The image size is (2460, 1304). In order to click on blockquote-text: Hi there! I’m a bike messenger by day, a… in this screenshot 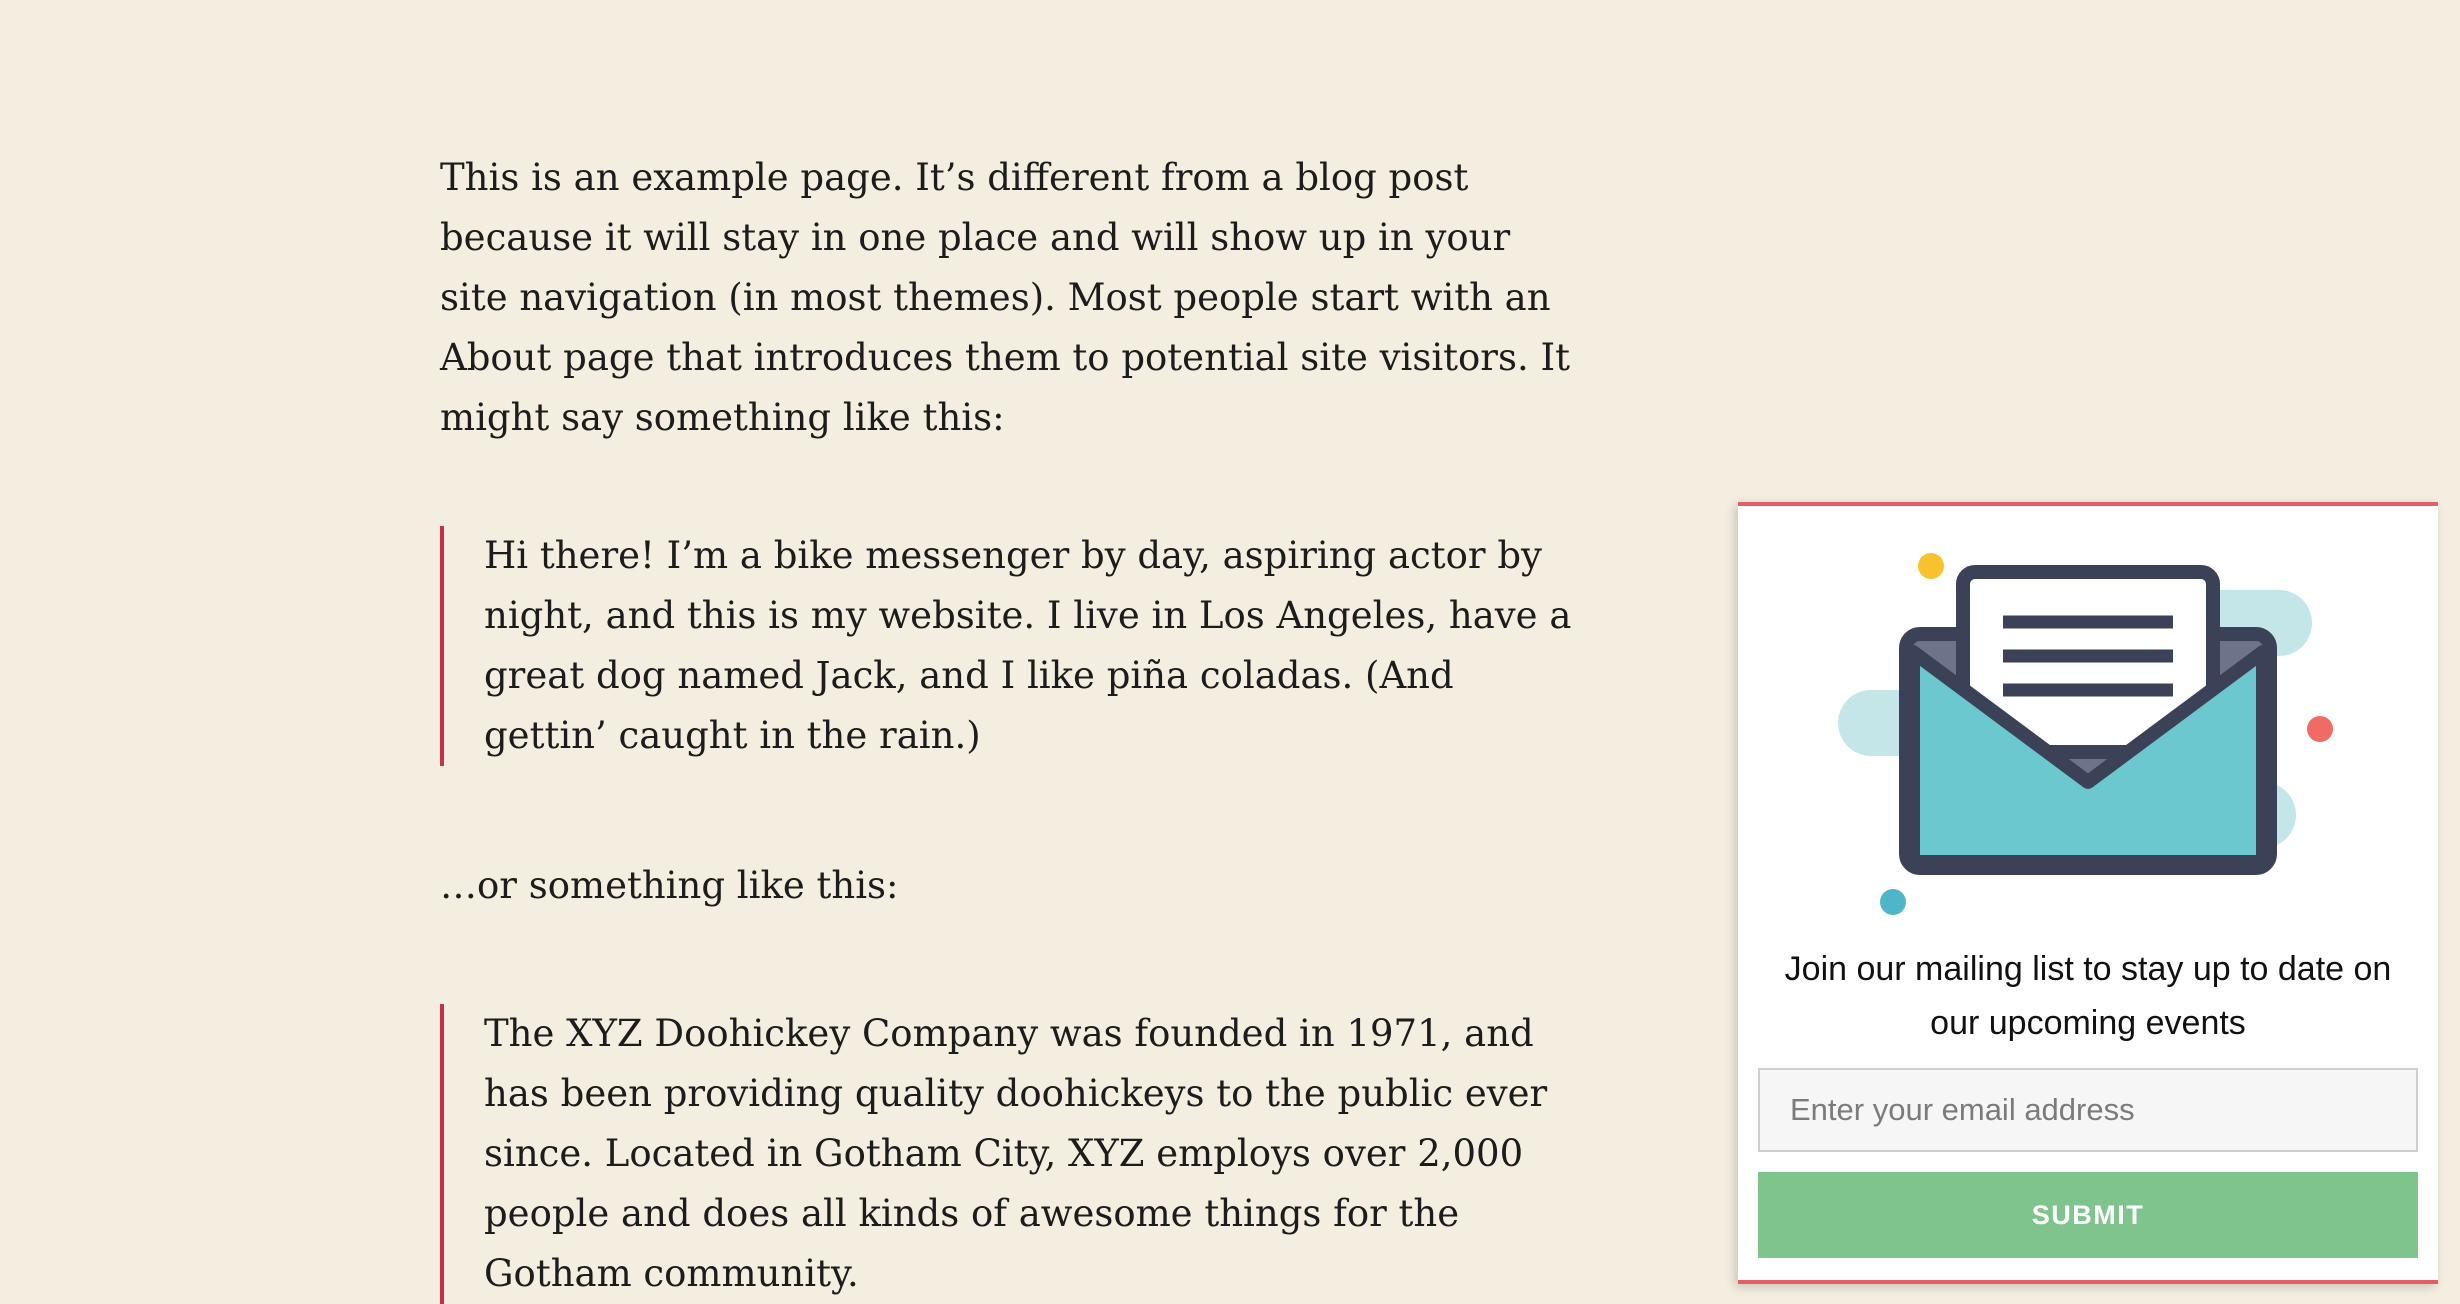, I will do `click(1028, 645)`.